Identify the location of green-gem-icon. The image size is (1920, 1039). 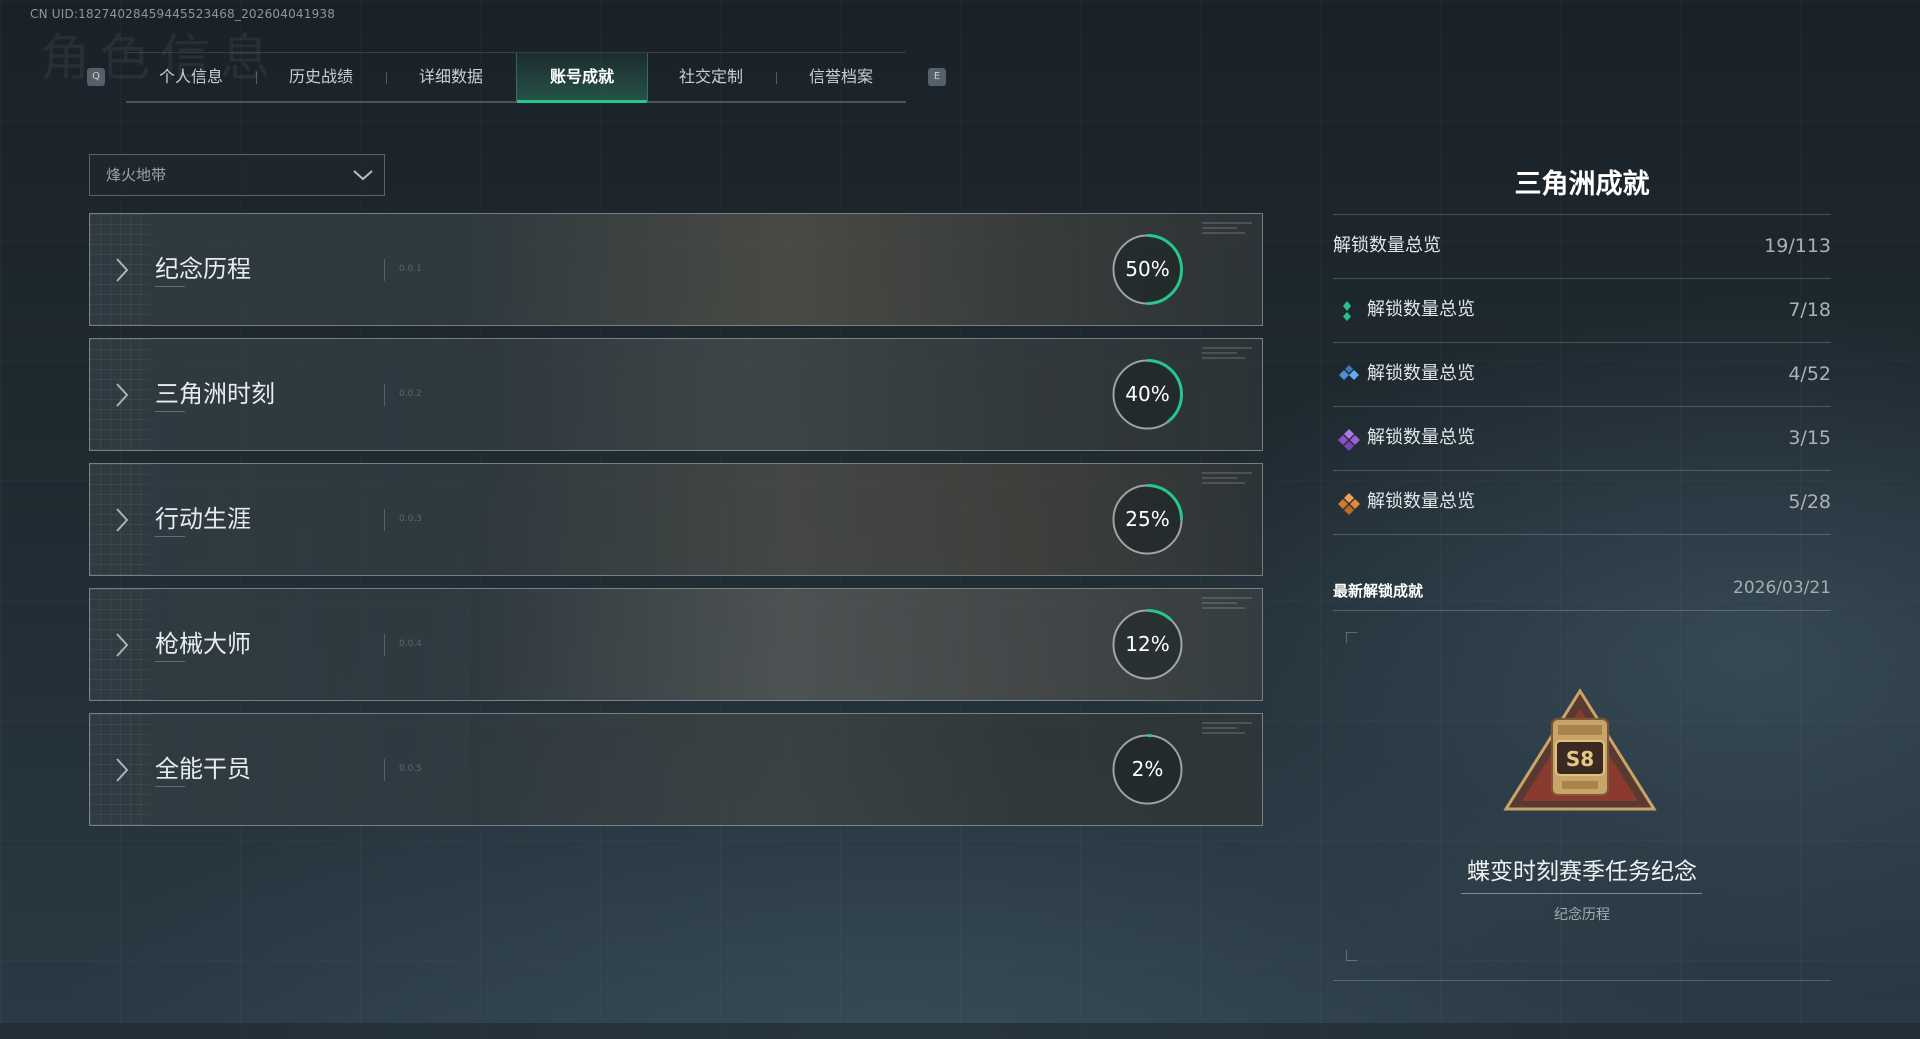
(1347, 311).